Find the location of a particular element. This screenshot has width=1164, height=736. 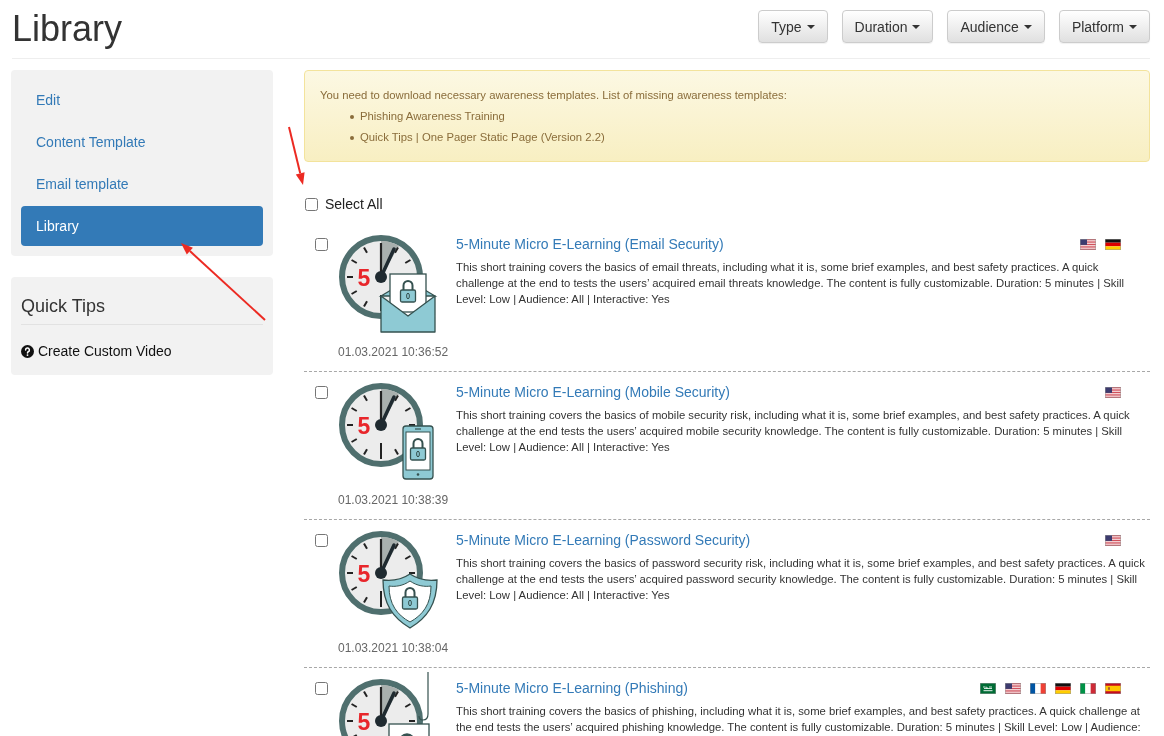

course-date: 01.03.2021 10:38:04 is located at coordinates (393, 648).